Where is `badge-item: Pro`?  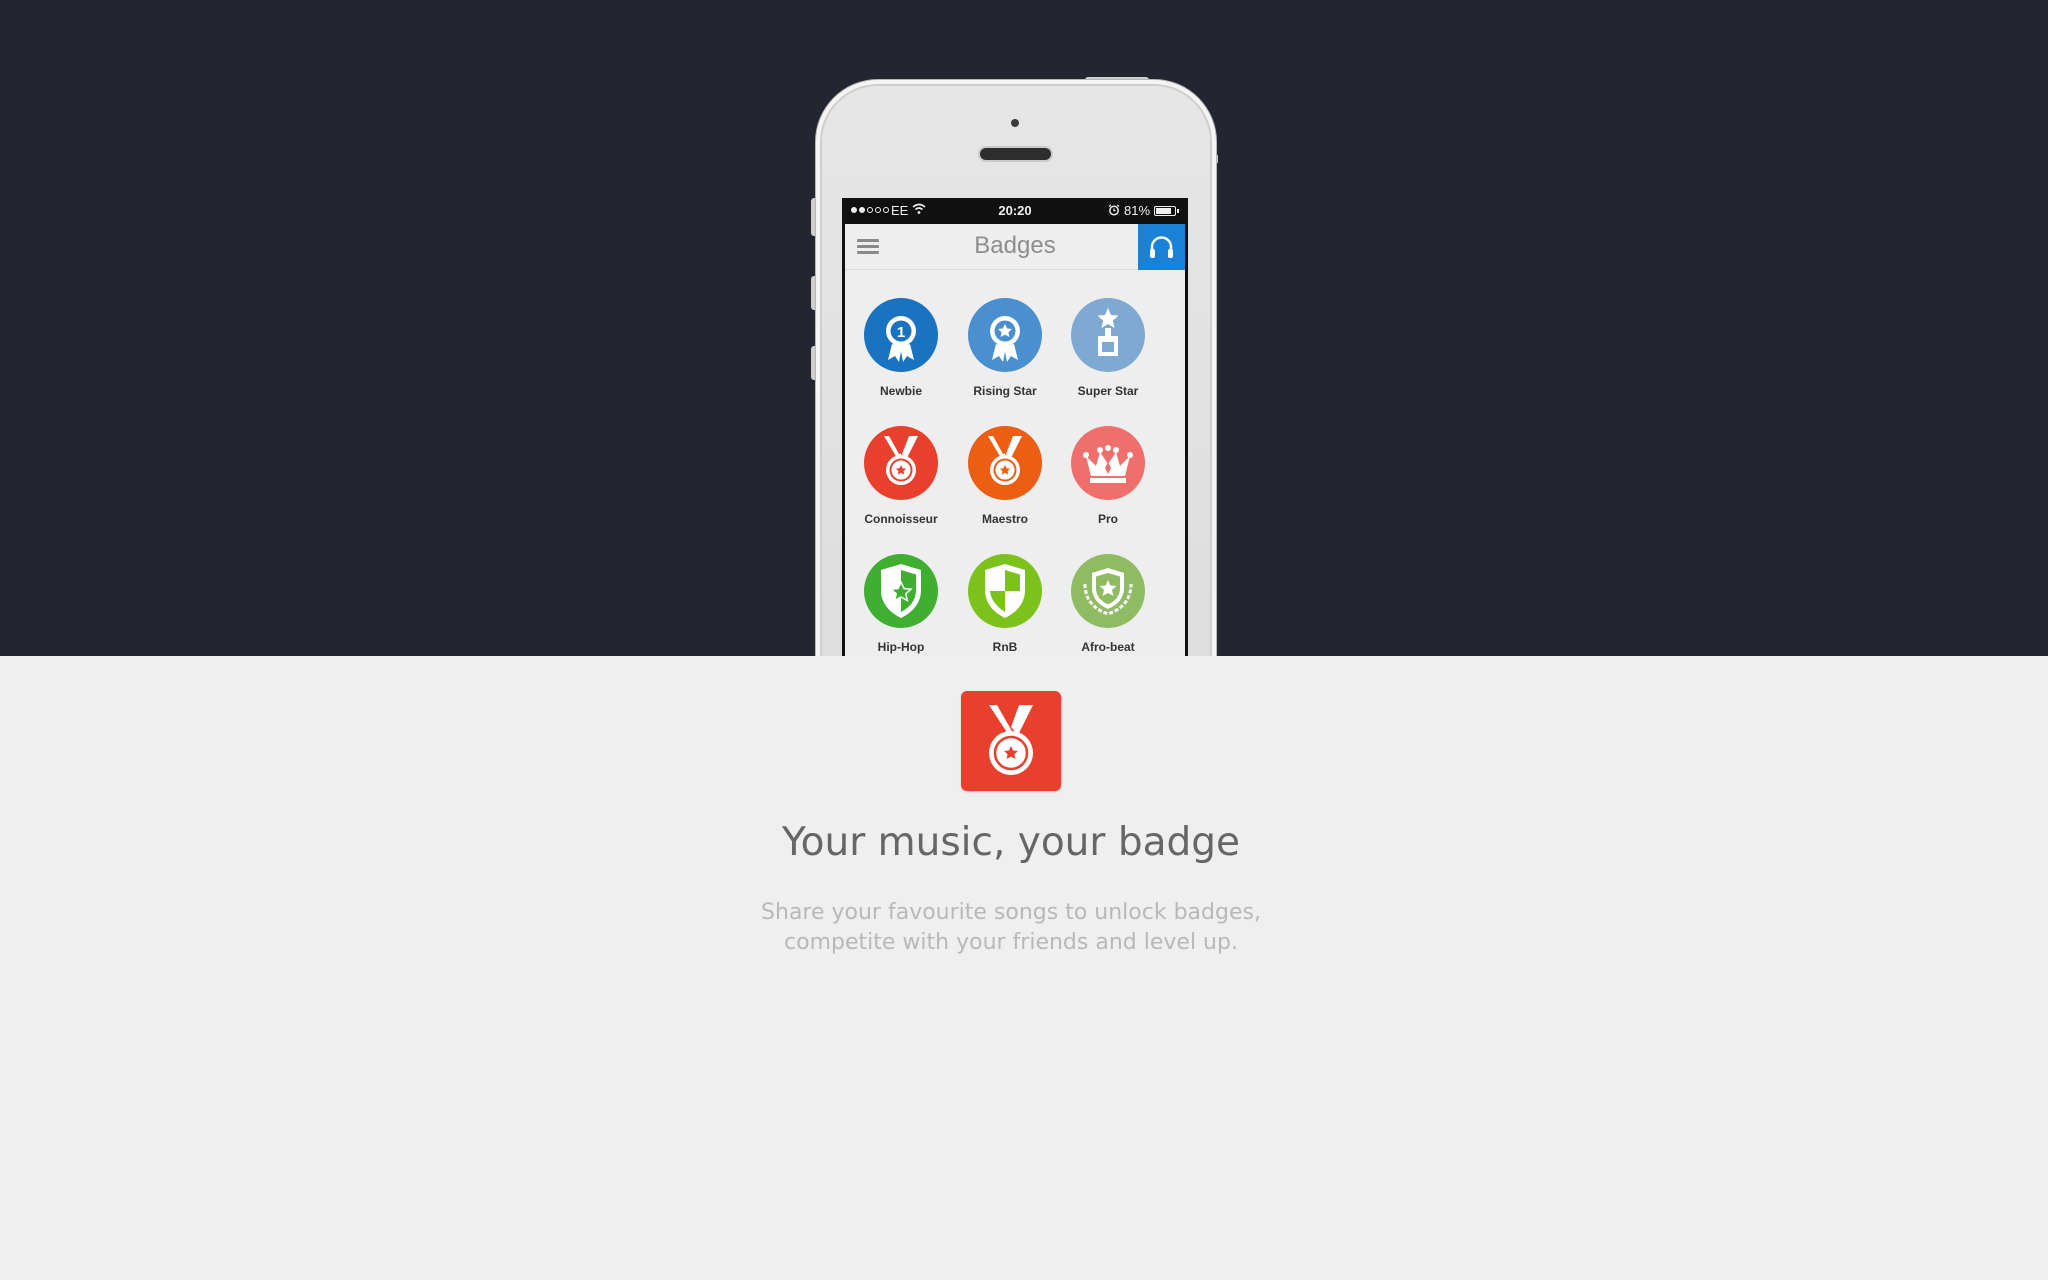 badge-item: Pro is located at coordinates (1108, 476).